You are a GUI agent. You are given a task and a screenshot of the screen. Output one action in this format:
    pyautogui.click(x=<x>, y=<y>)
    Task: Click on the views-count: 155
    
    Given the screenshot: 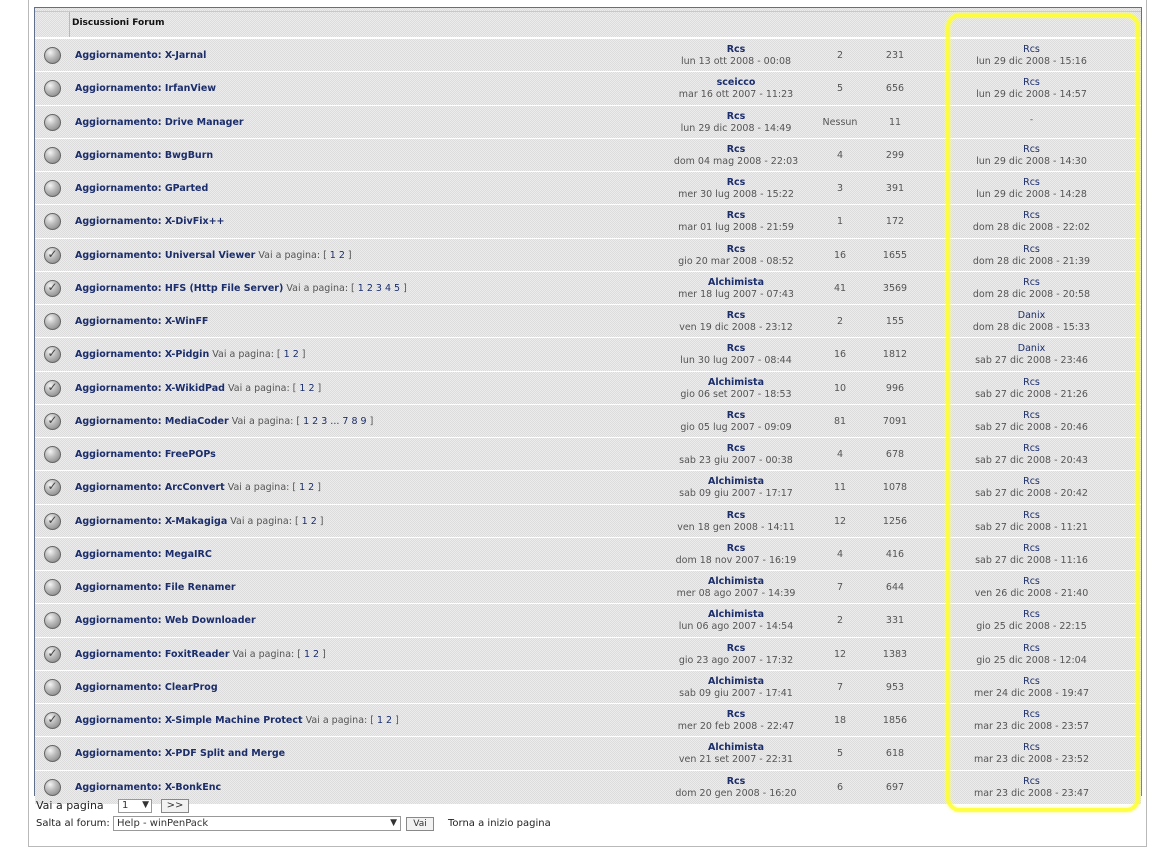 What is the action you would take?
    pyautogui.click(x=895, y=321)
    